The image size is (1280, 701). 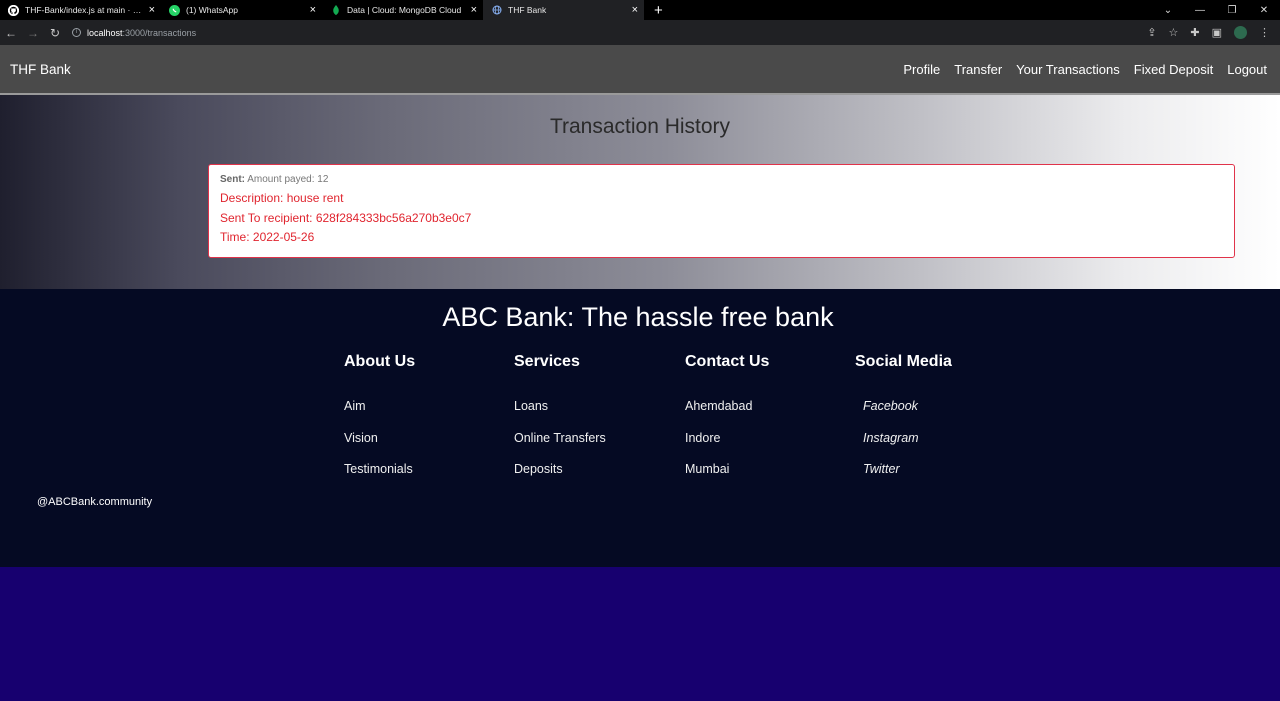 I want to click on tab-title: (1) WhatsApp, so click(x=212, y=10).